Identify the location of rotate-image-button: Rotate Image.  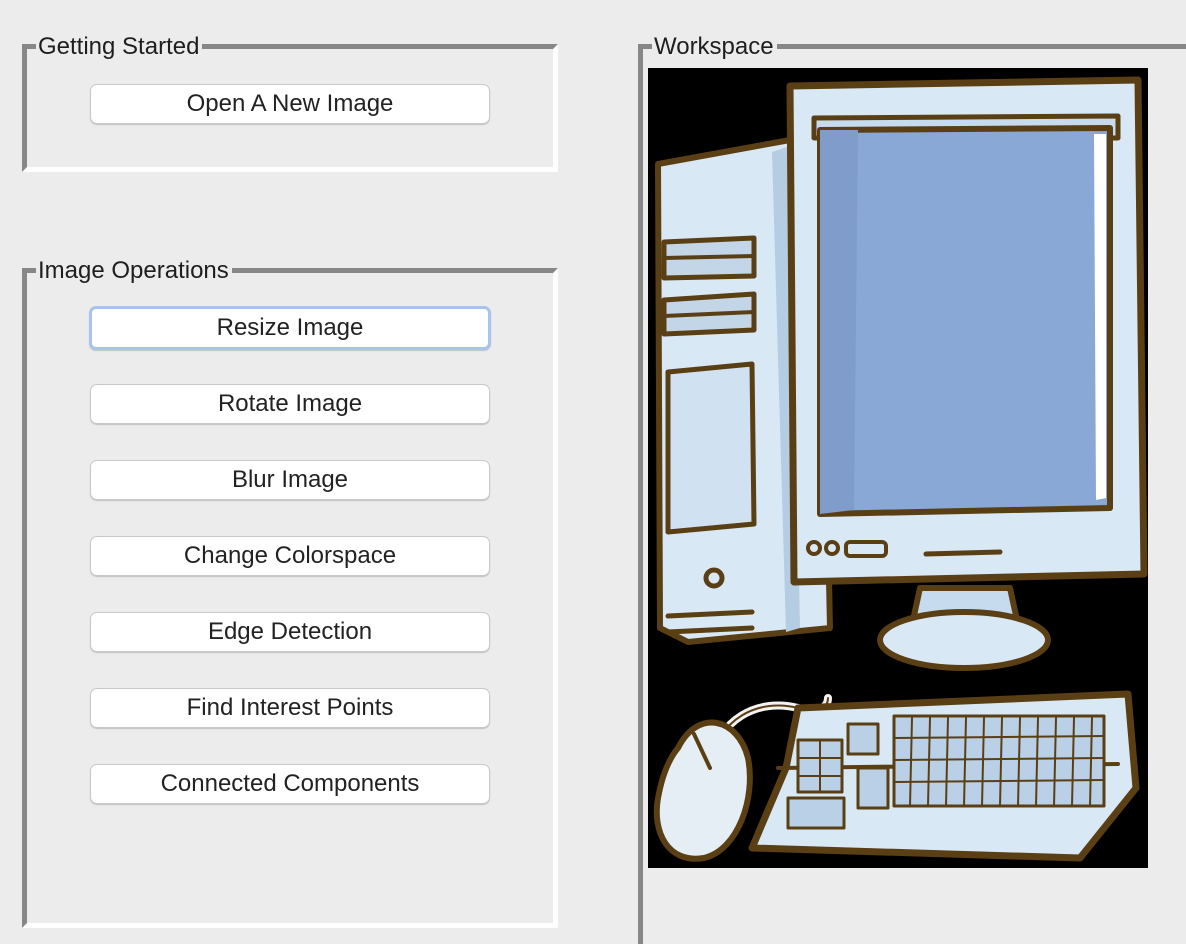
(290, 404).